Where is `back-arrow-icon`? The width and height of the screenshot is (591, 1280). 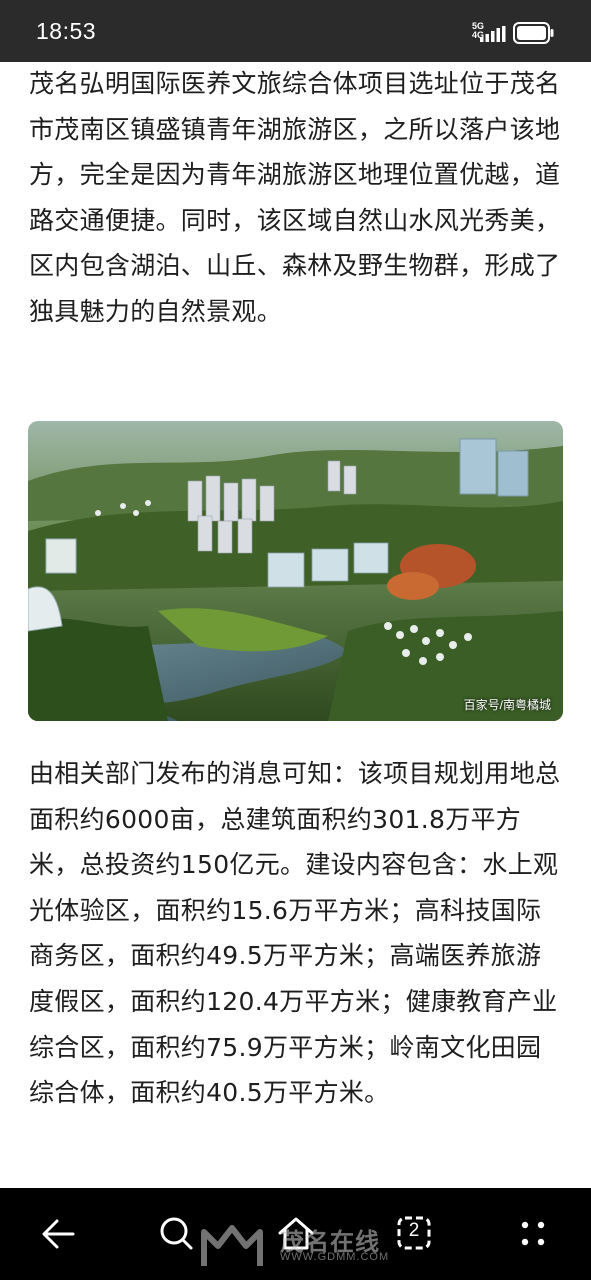 back-arrow-icon is located at coordinates (59, 1234).